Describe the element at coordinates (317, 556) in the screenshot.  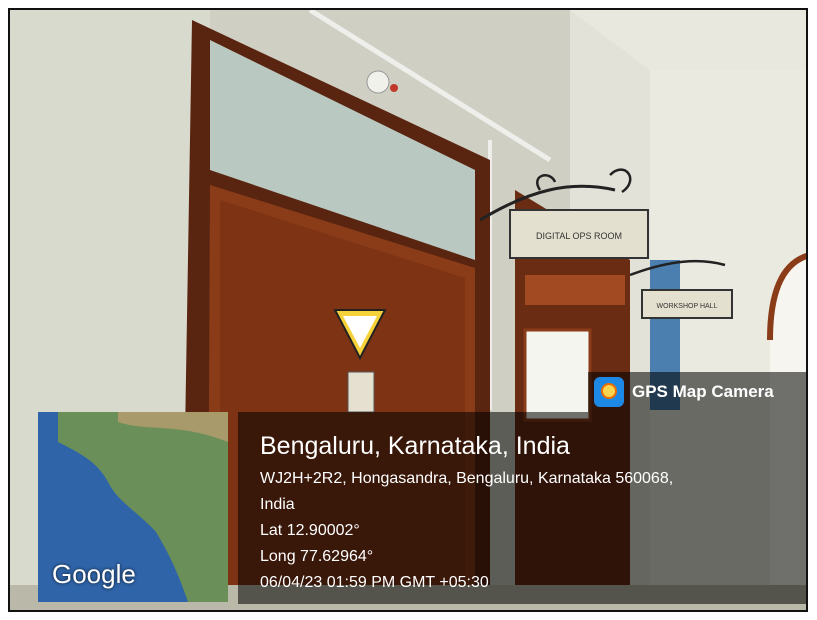
I see `longitude-text: Long 77.62964°` at that location.